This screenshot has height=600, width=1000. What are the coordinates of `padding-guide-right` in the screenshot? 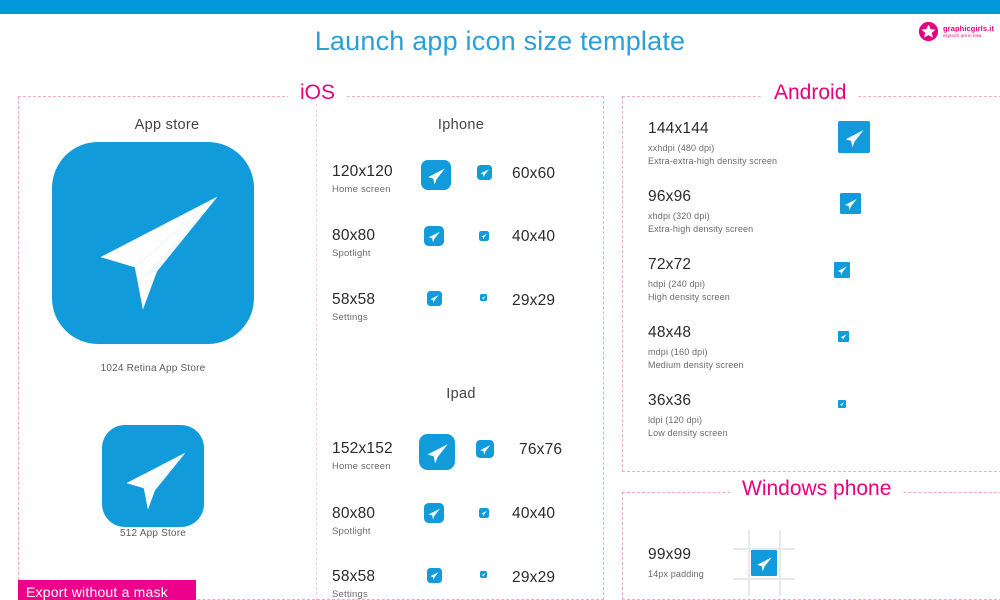 It's located at (780, 563).